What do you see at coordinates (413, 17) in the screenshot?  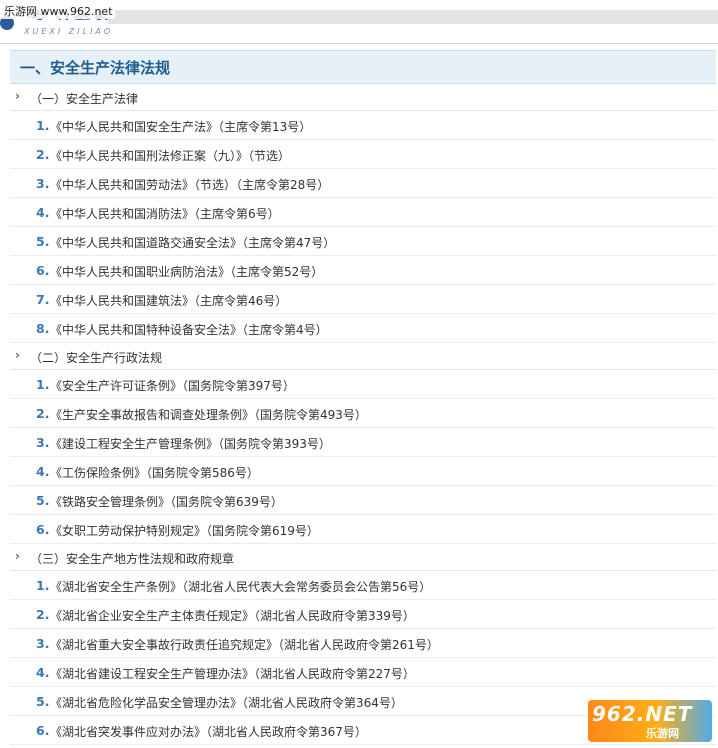 I see `header-banner-stripe` at bounding box center [413, 17].